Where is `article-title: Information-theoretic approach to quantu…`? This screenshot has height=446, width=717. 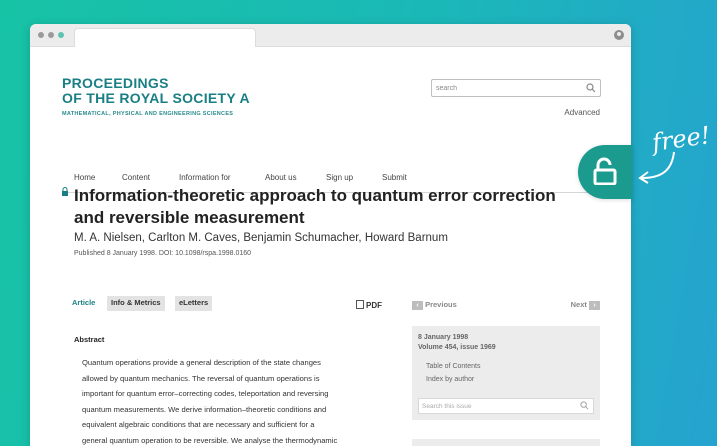
article-title: Information-theoretic approach to quantu… is located at coordinates (315, 206).